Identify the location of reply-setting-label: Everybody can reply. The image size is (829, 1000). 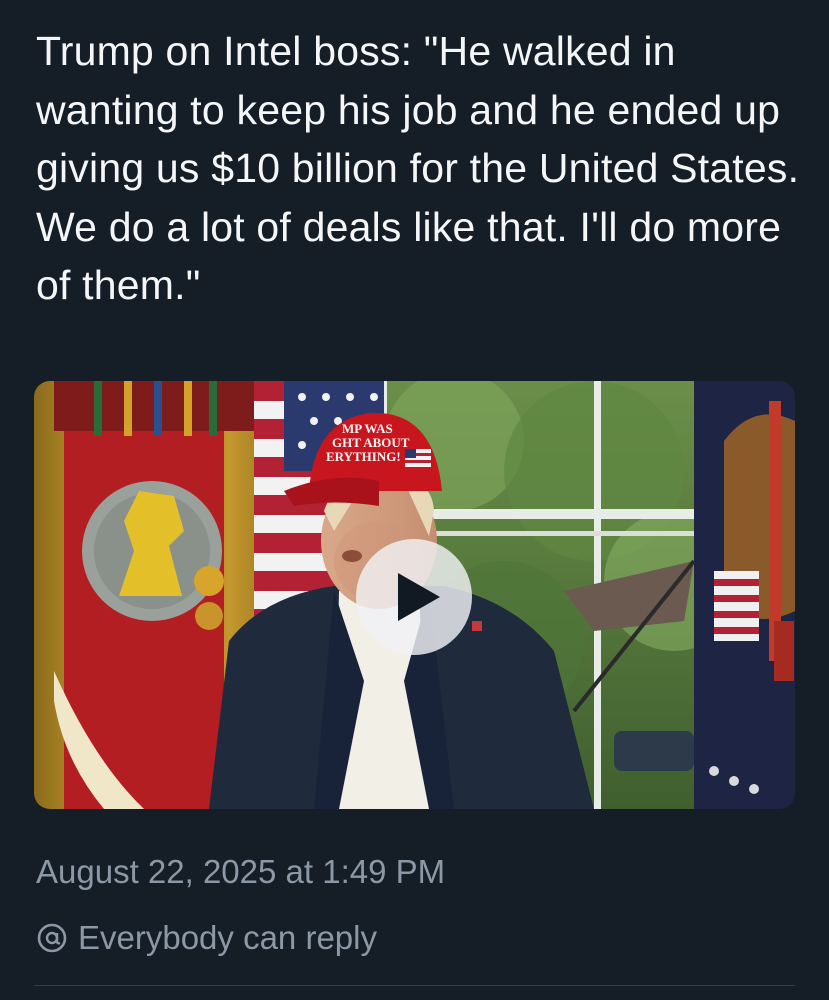
(227, 937).